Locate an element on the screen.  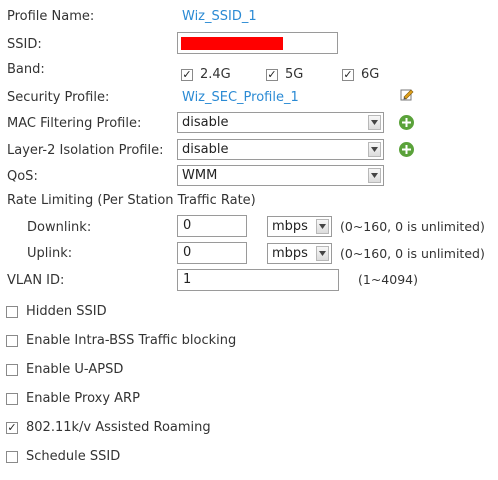
band-option-2-4g: ✓ 2.4G is located at coordinates (206, 75).